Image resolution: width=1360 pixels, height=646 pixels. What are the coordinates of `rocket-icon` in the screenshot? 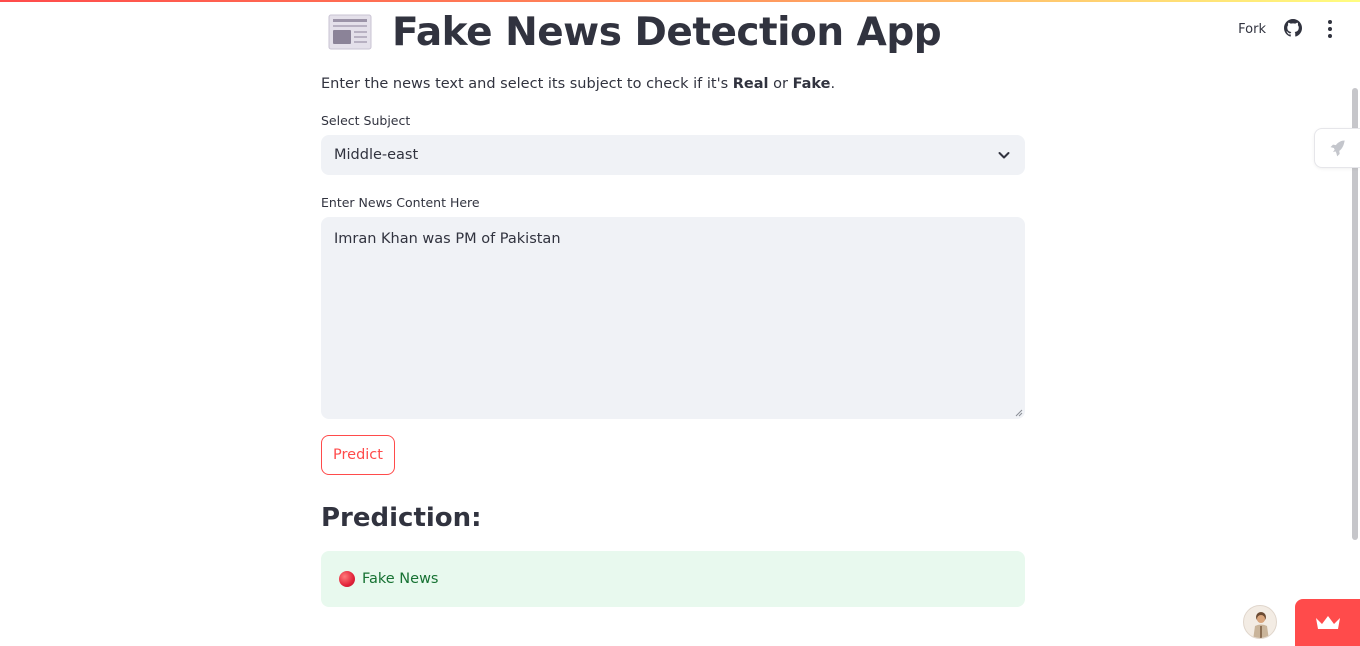 It's located at (1337, 148).